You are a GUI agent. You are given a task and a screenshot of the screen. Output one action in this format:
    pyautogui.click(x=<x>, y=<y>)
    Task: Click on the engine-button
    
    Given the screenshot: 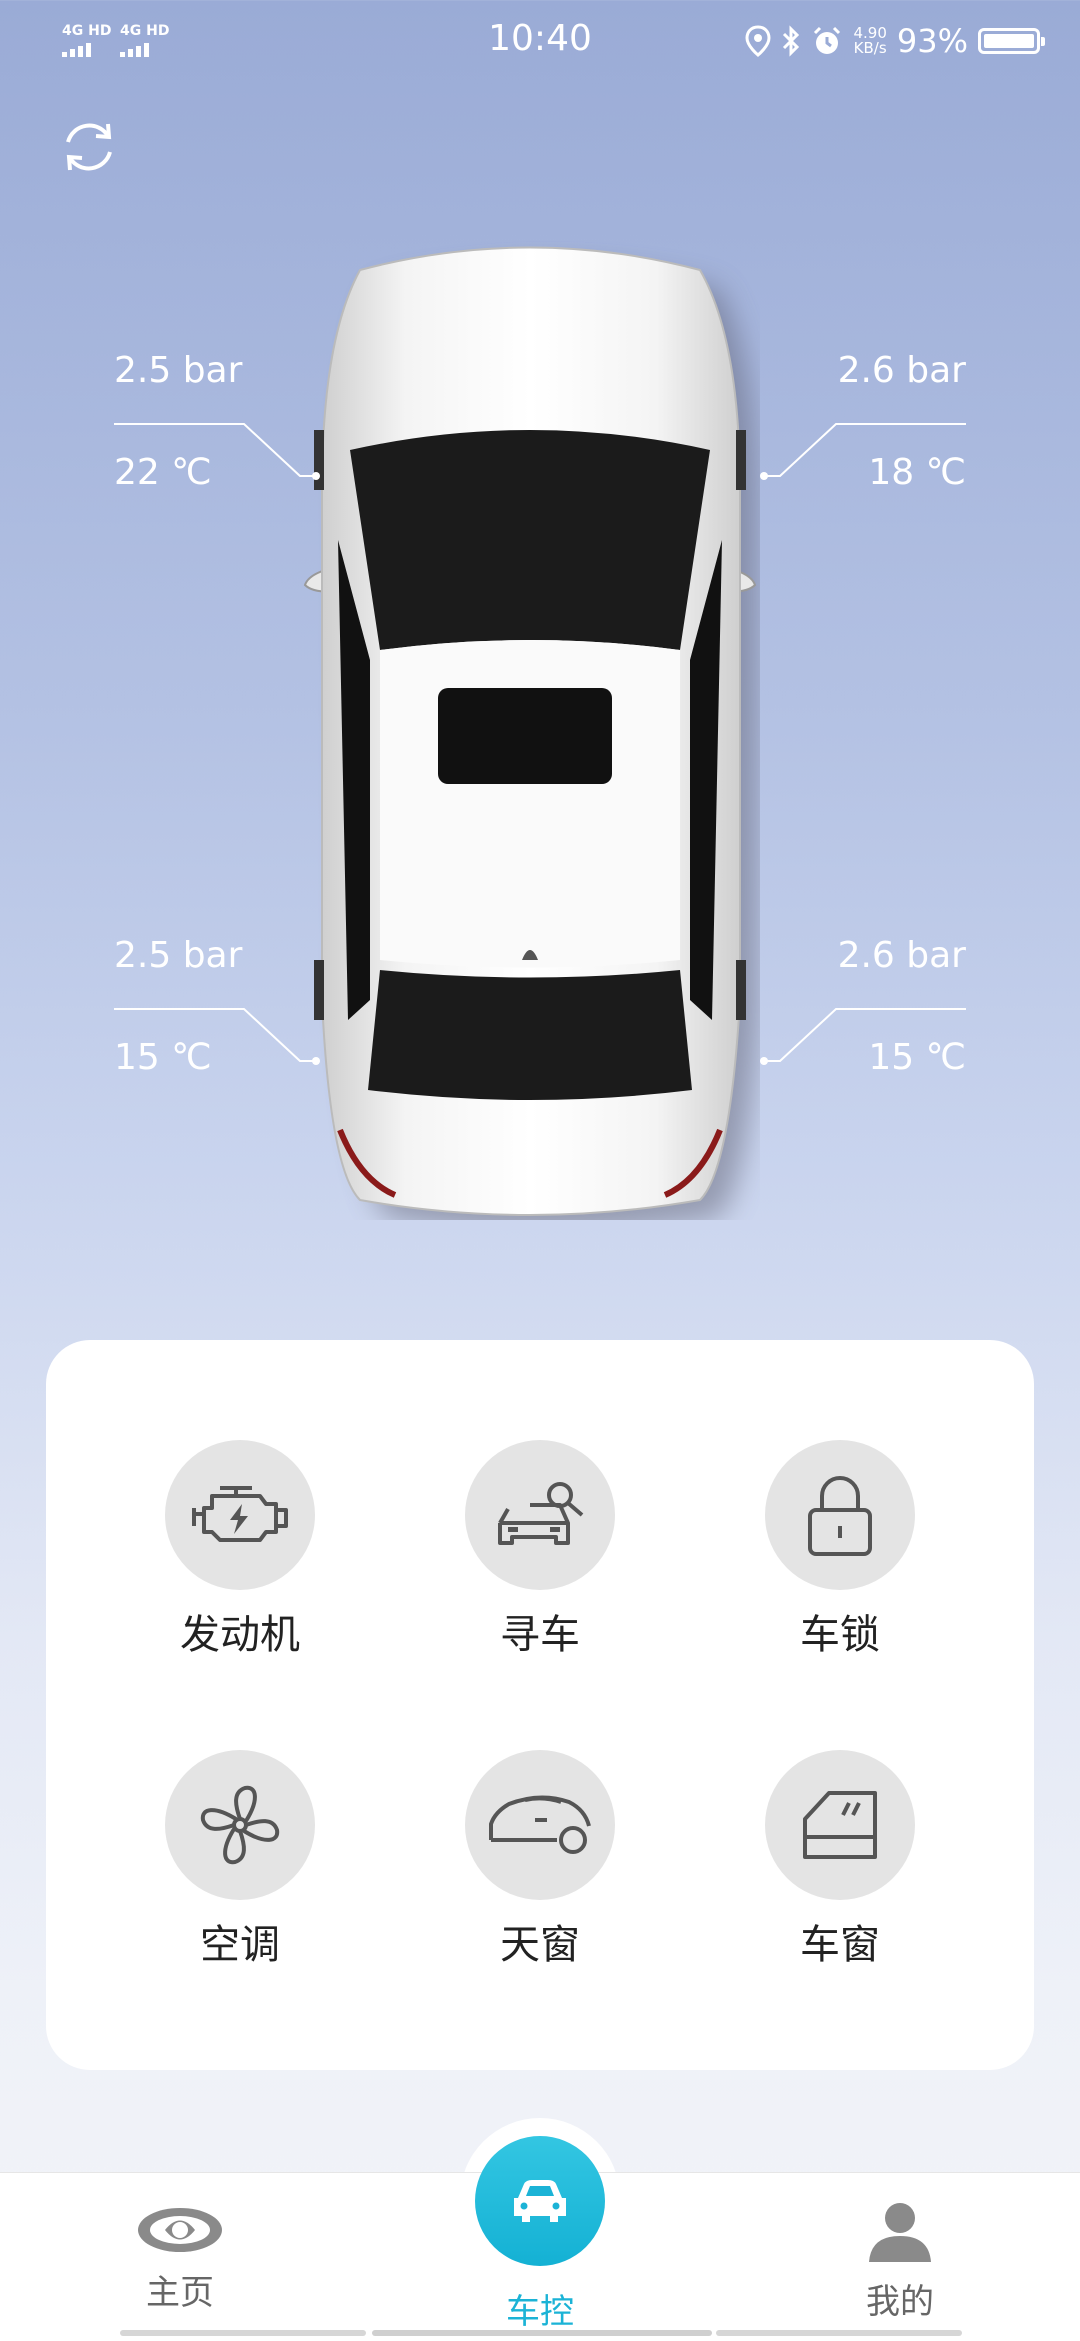 What is the action you would take?
    pyautogui.click(x=240, y=1515)
    